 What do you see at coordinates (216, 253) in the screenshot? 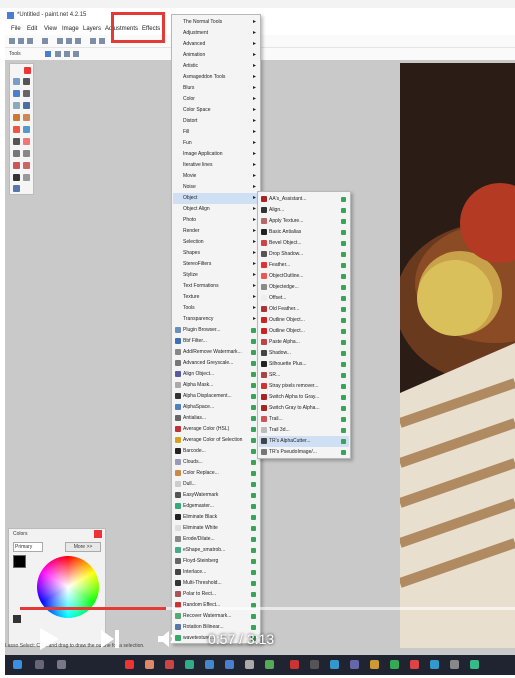
I see `effects-menu-item: Shapes ▸` at bounding box center [216, 253].